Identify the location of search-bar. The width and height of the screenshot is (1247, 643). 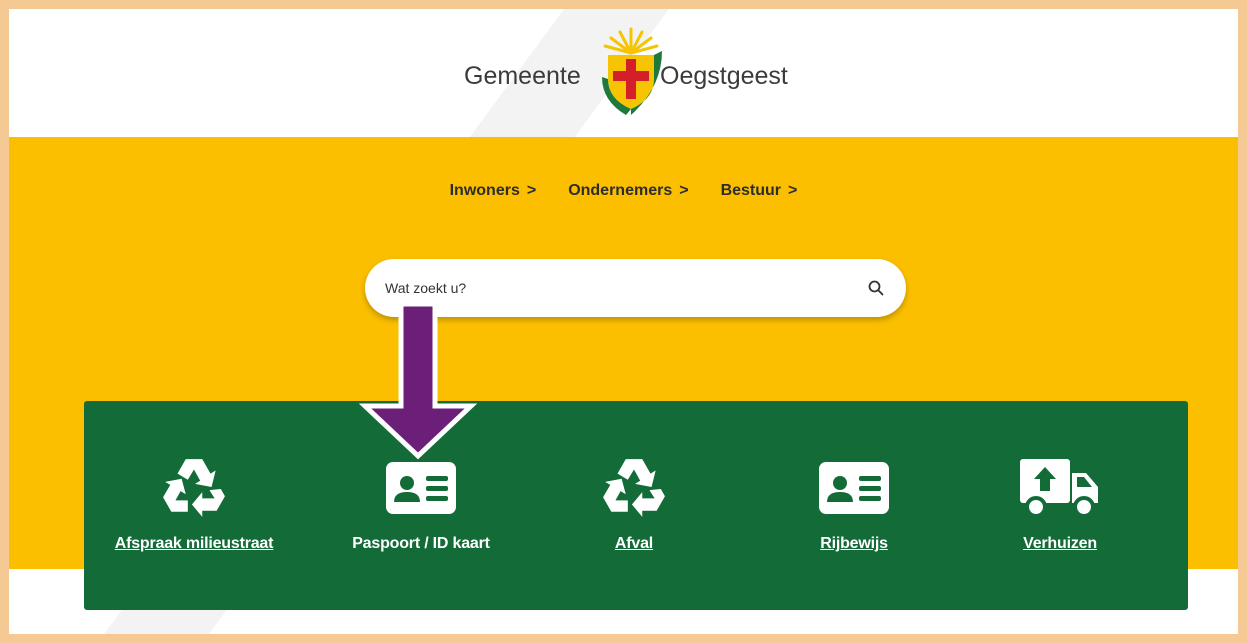
(635, 288).